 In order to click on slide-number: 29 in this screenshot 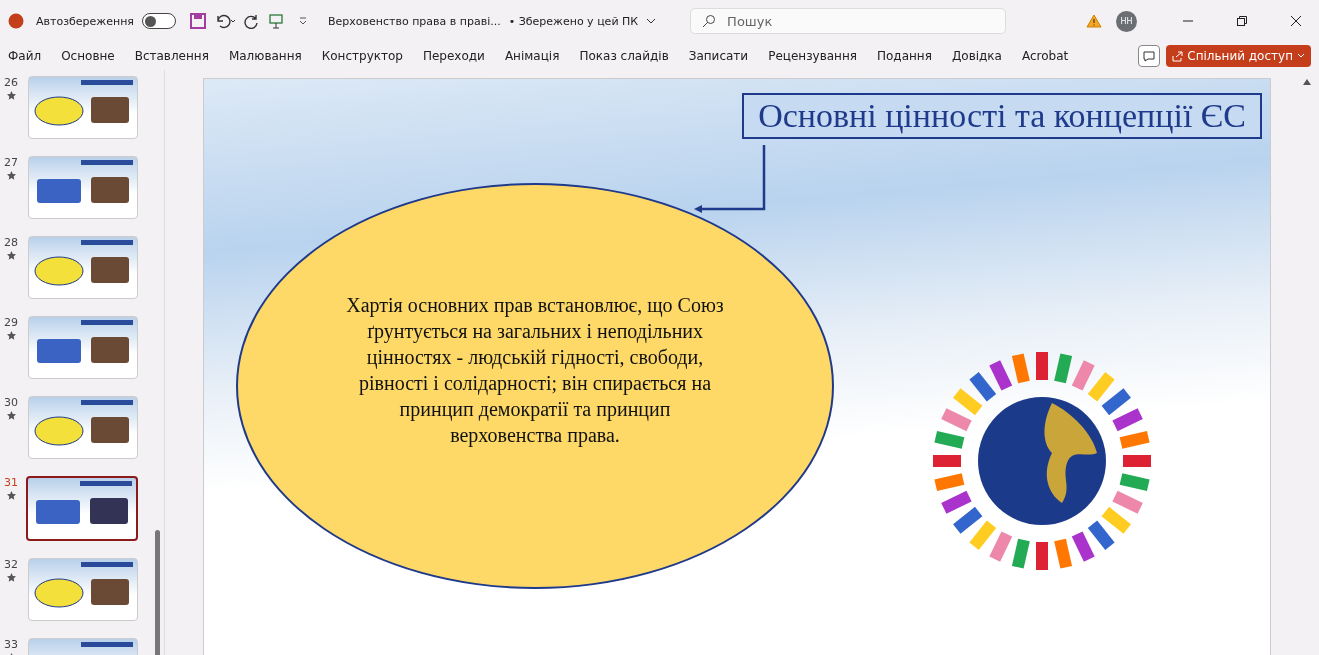, I will do `click(11, 322)`.